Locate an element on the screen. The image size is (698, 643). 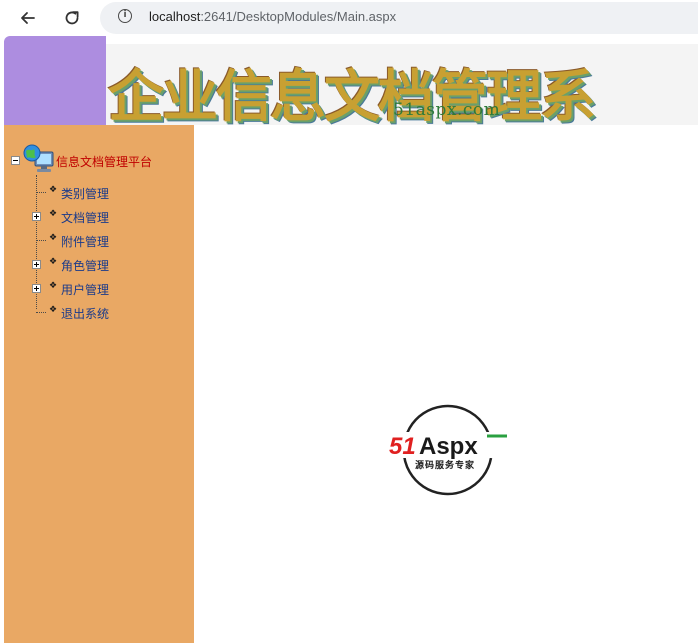
tree-item-category: ❖ 类别管理 is located at coordinates (111, 193).